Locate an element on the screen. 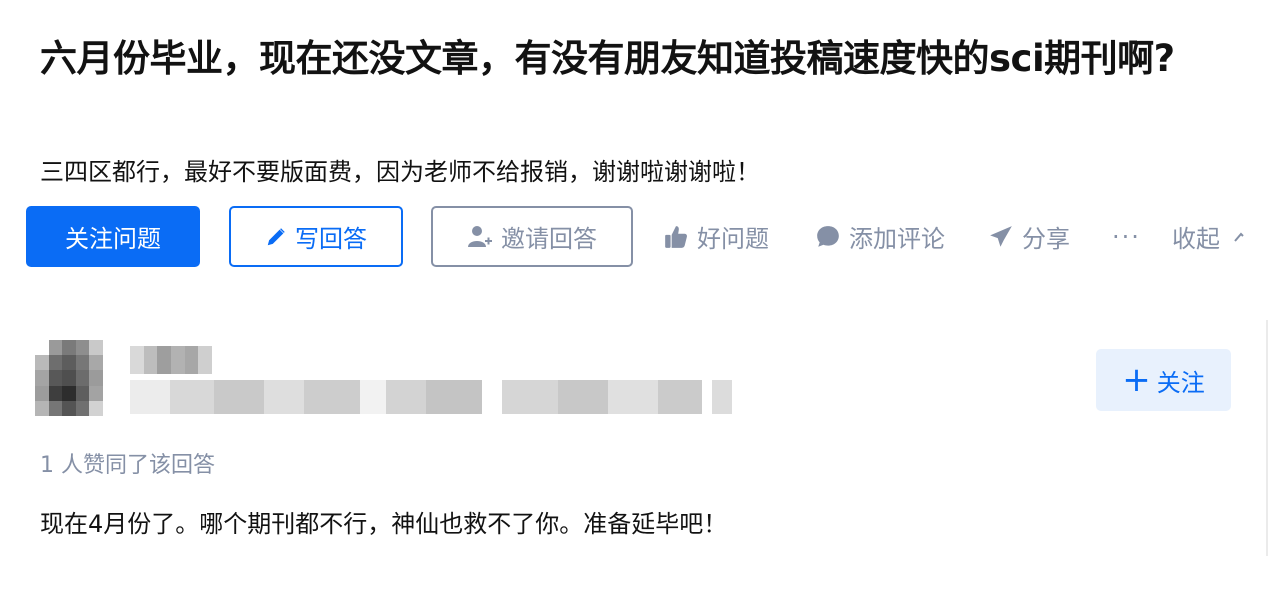 This screenshot has width=1269, height=607. scroll-divider is located at coordinates (1267, 438).